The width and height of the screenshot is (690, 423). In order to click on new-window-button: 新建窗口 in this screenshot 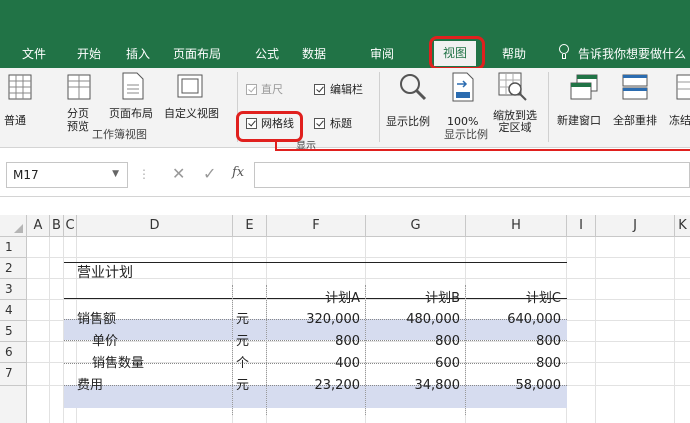, I will do `click(579, 120)`.